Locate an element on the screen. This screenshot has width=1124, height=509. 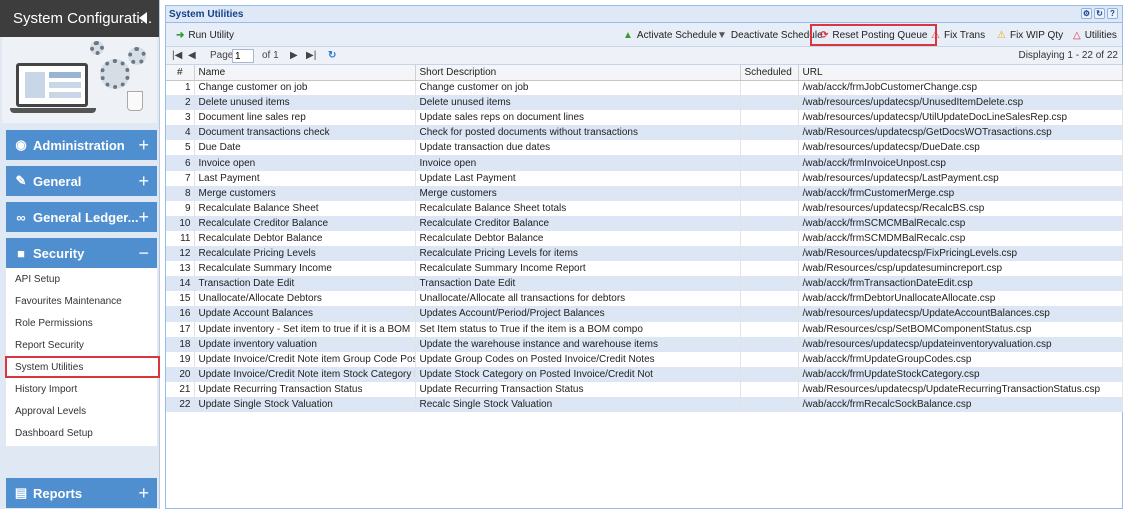
run-utility-button: ➜ Run Utility is located at coordinates (205, 35).